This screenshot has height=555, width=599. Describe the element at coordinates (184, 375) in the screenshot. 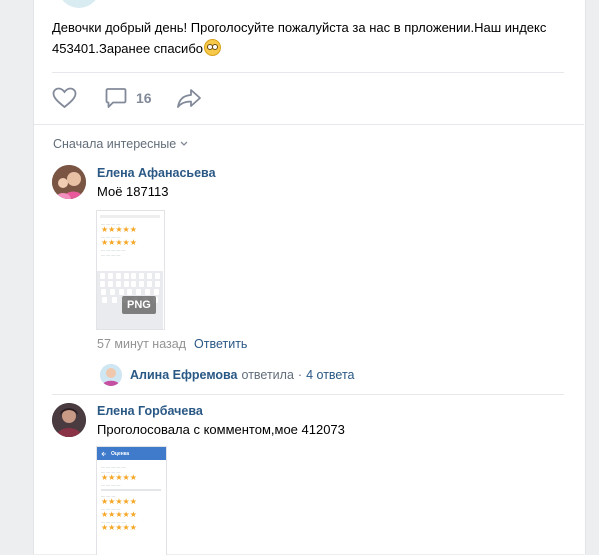

I see `thread-author: Алина Ефремова` at that location.